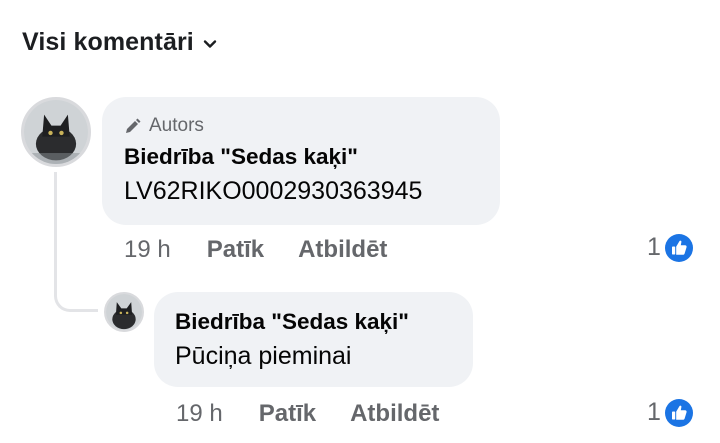  I want to click on author-badge-label: Autors, so click(176, 125).